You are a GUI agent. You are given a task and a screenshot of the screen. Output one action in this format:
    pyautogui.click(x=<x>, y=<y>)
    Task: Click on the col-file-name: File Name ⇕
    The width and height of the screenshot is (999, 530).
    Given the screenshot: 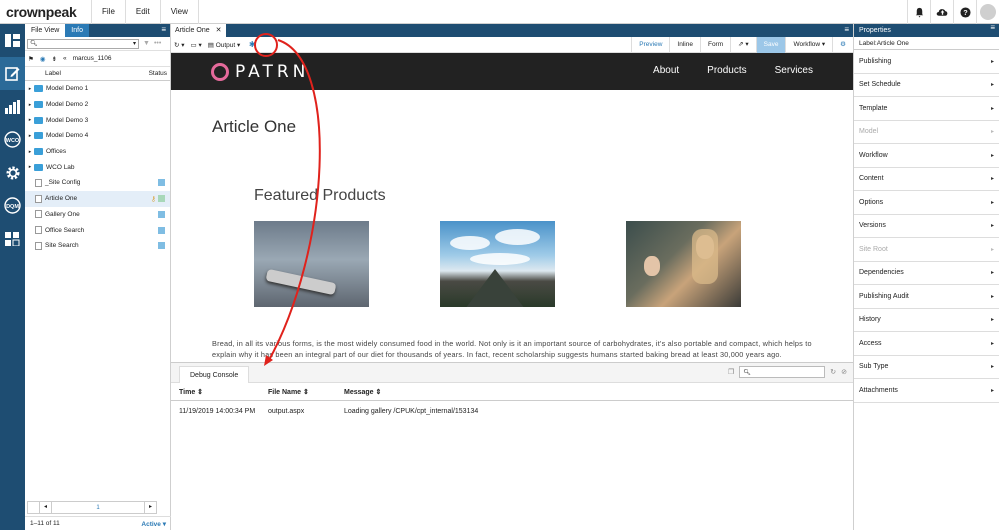 What is the action you would take?
    pyautogui.click(x=288, y=392)
    